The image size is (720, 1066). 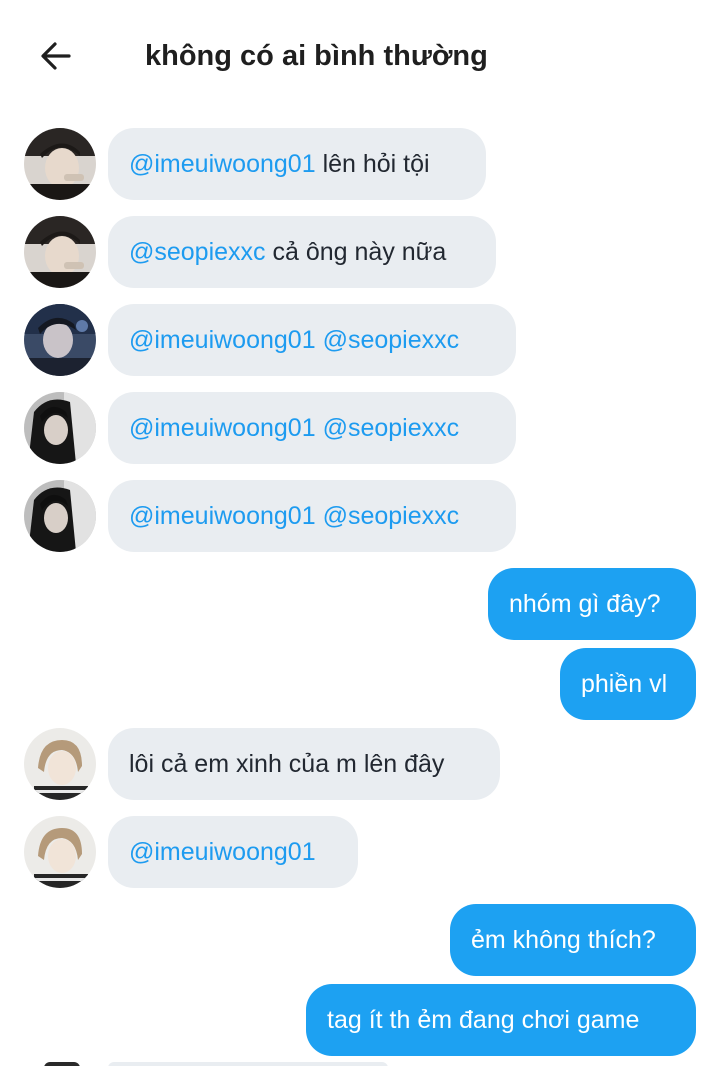 I want to click on message-row: nhóm gì đây?, so click(x=360, y=604).